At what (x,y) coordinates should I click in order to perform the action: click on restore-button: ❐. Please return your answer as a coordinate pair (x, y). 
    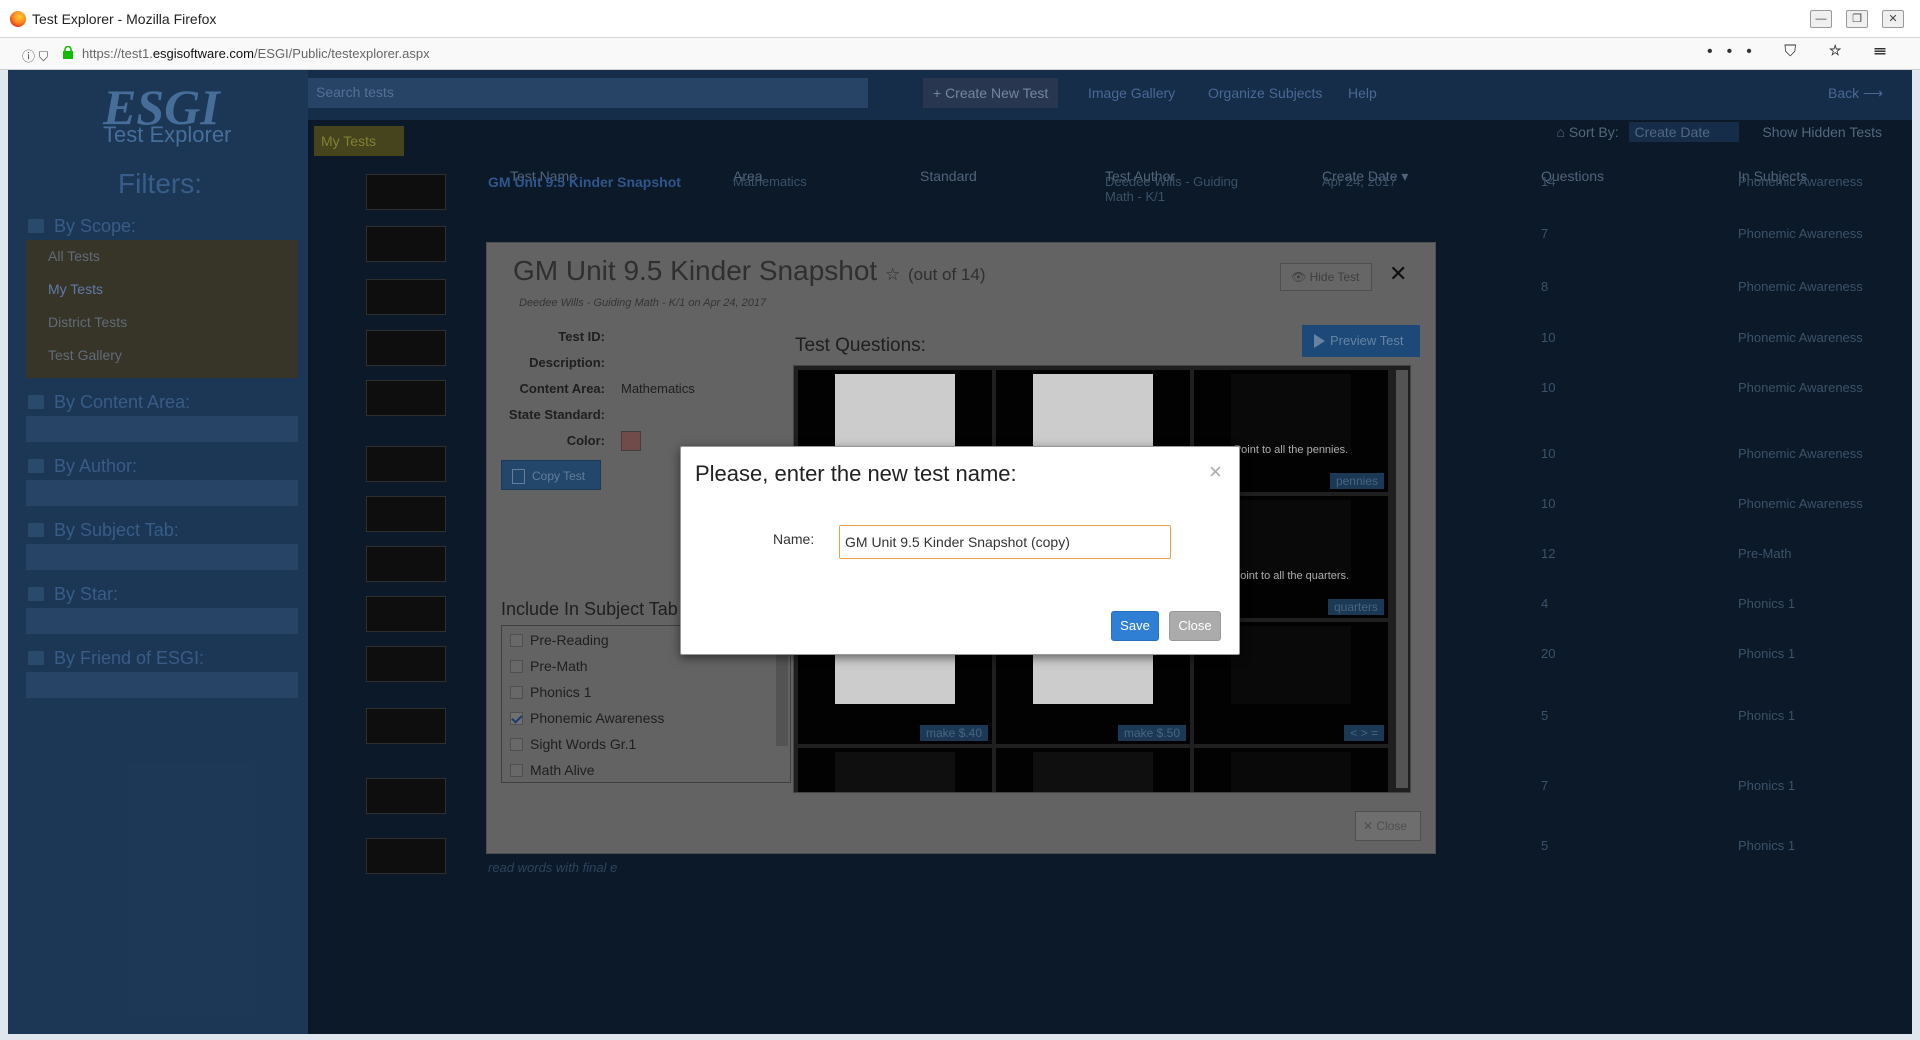
    Looking at the image, I should click on (1857, 19).